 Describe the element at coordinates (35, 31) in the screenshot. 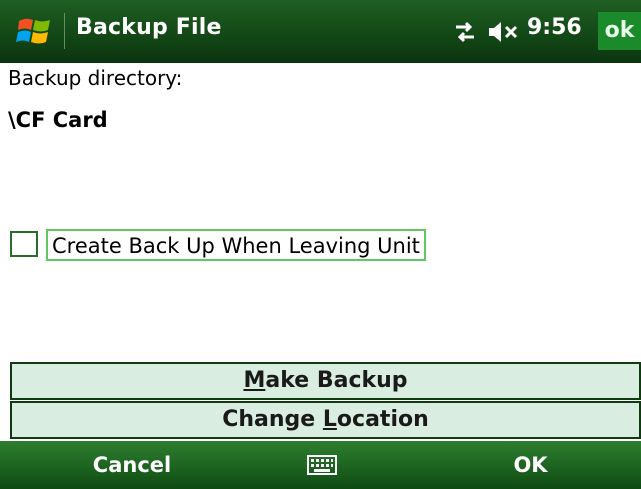

I see `windows-flag-icon` at that location.